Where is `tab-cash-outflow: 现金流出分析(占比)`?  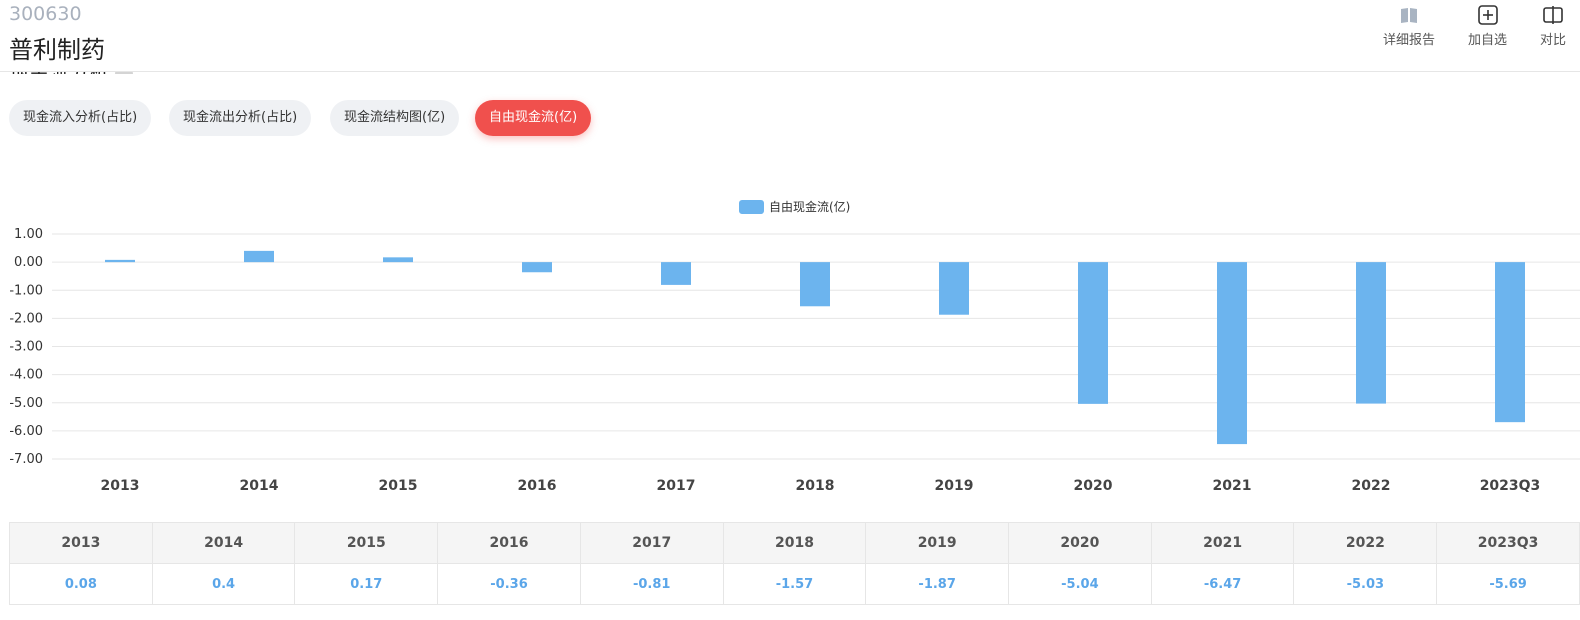 tab-cash-outflow: 现金流出分析(占比) is located at coordinates (240, 118).